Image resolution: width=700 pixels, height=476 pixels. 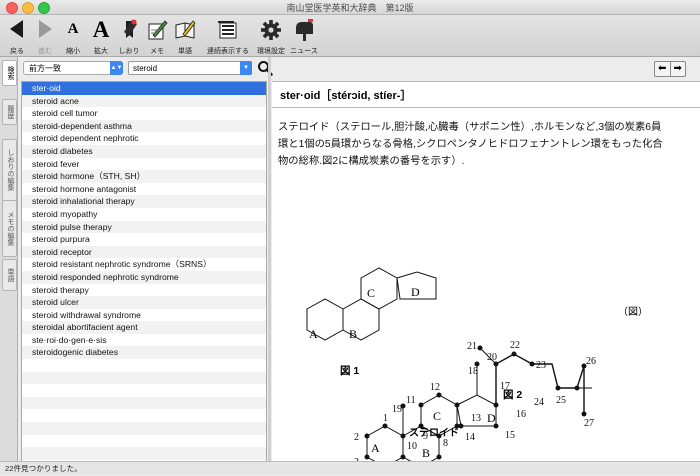 What do you see at coordinates (415, 292) in the screenshot?
I see `fig1-ring-d-label: D` at bounding box center [415, 292].